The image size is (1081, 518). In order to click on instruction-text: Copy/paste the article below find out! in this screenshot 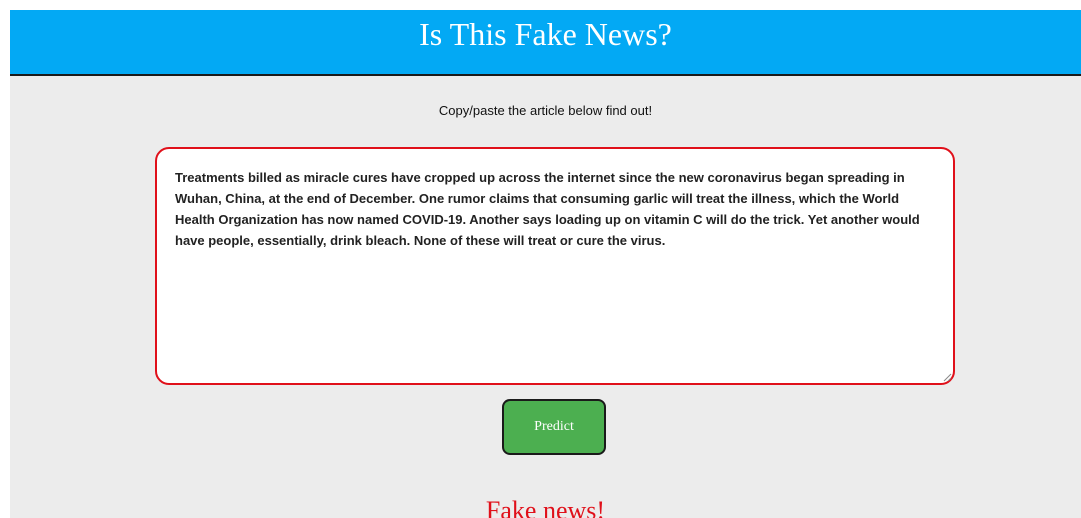, I will do `click(545, 110)`.